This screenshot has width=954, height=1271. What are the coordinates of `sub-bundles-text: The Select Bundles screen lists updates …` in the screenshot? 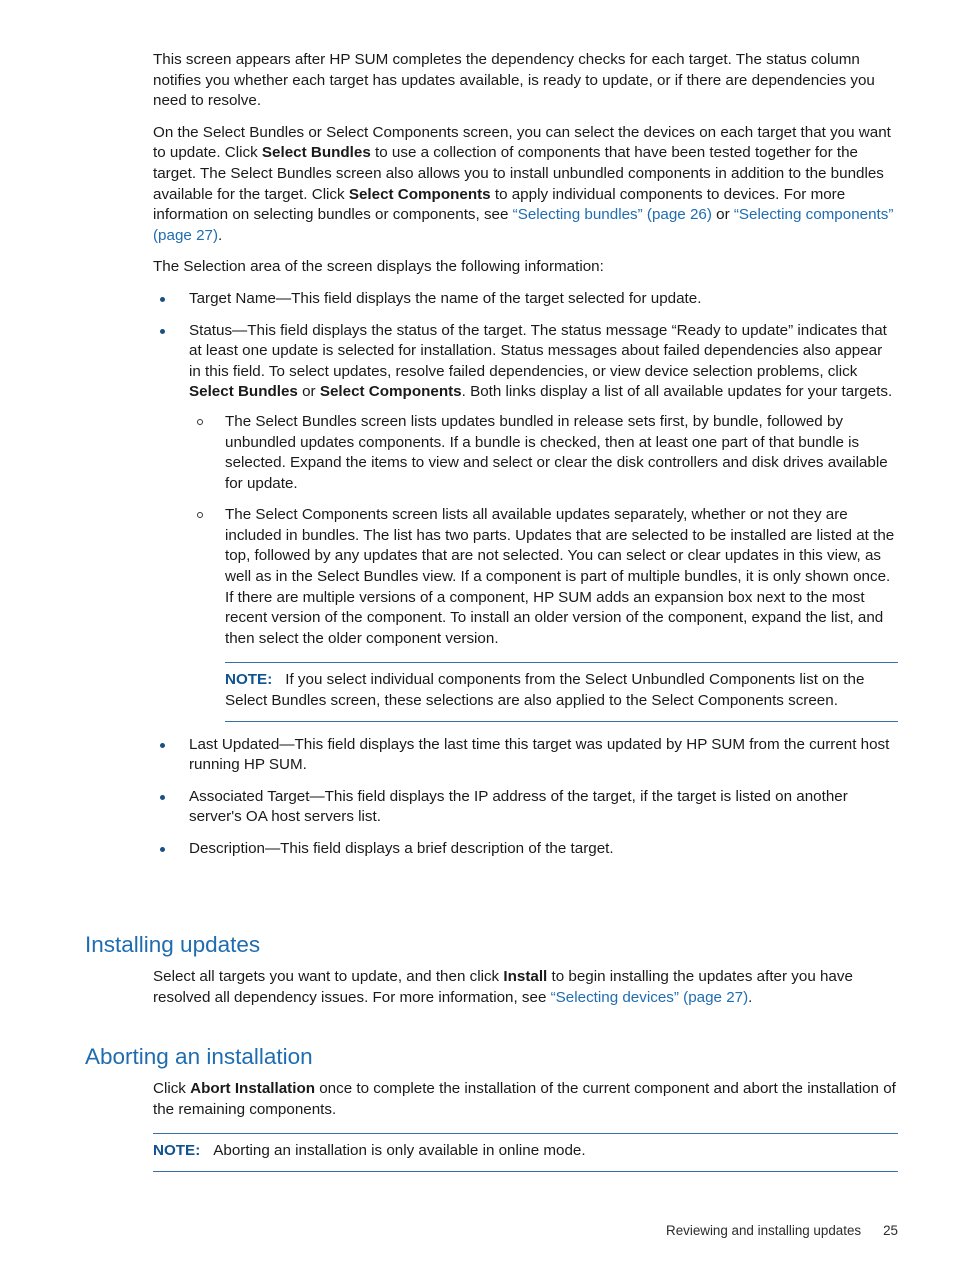 It's located at (556, 452).